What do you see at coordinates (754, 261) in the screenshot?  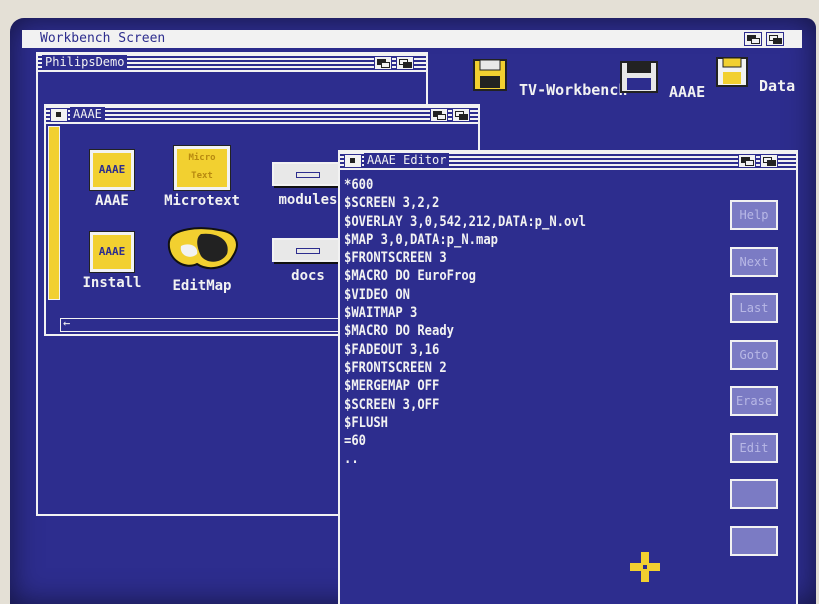 I see `editor-button-next: Next` at bounding box center [754, 261].